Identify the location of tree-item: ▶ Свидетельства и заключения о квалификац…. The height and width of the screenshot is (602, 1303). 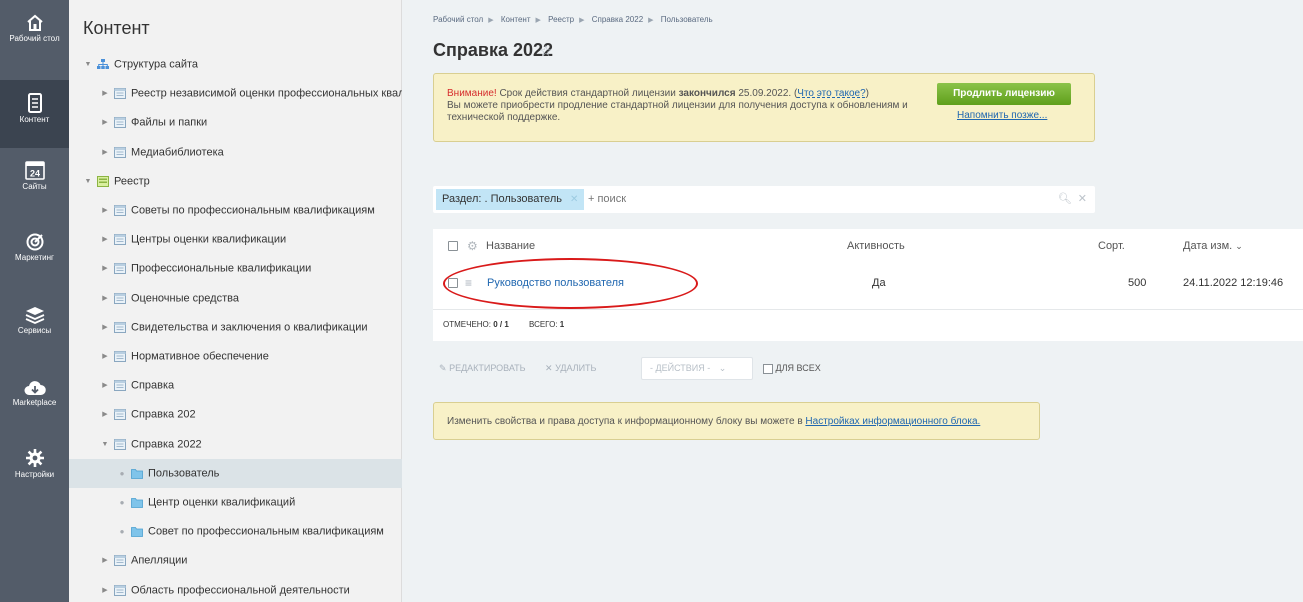
(235, 327).